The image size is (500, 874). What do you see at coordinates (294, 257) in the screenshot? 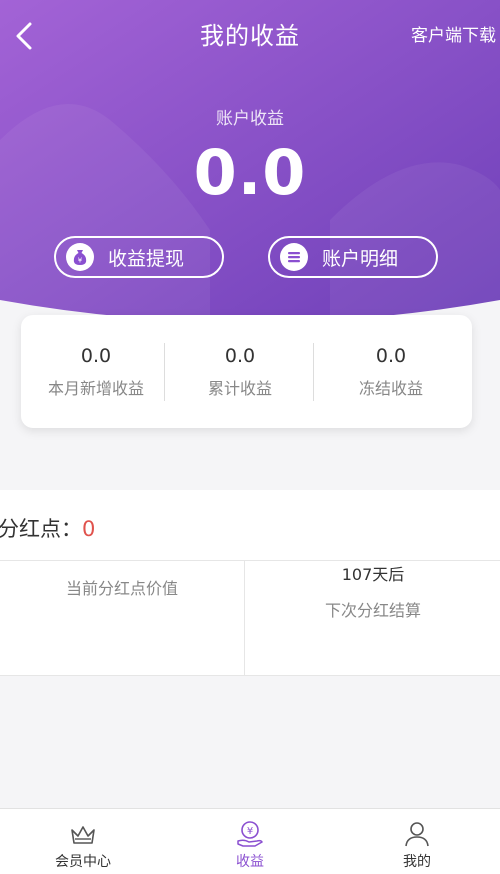
I see `list-icon` at bounding box center [294, 257].